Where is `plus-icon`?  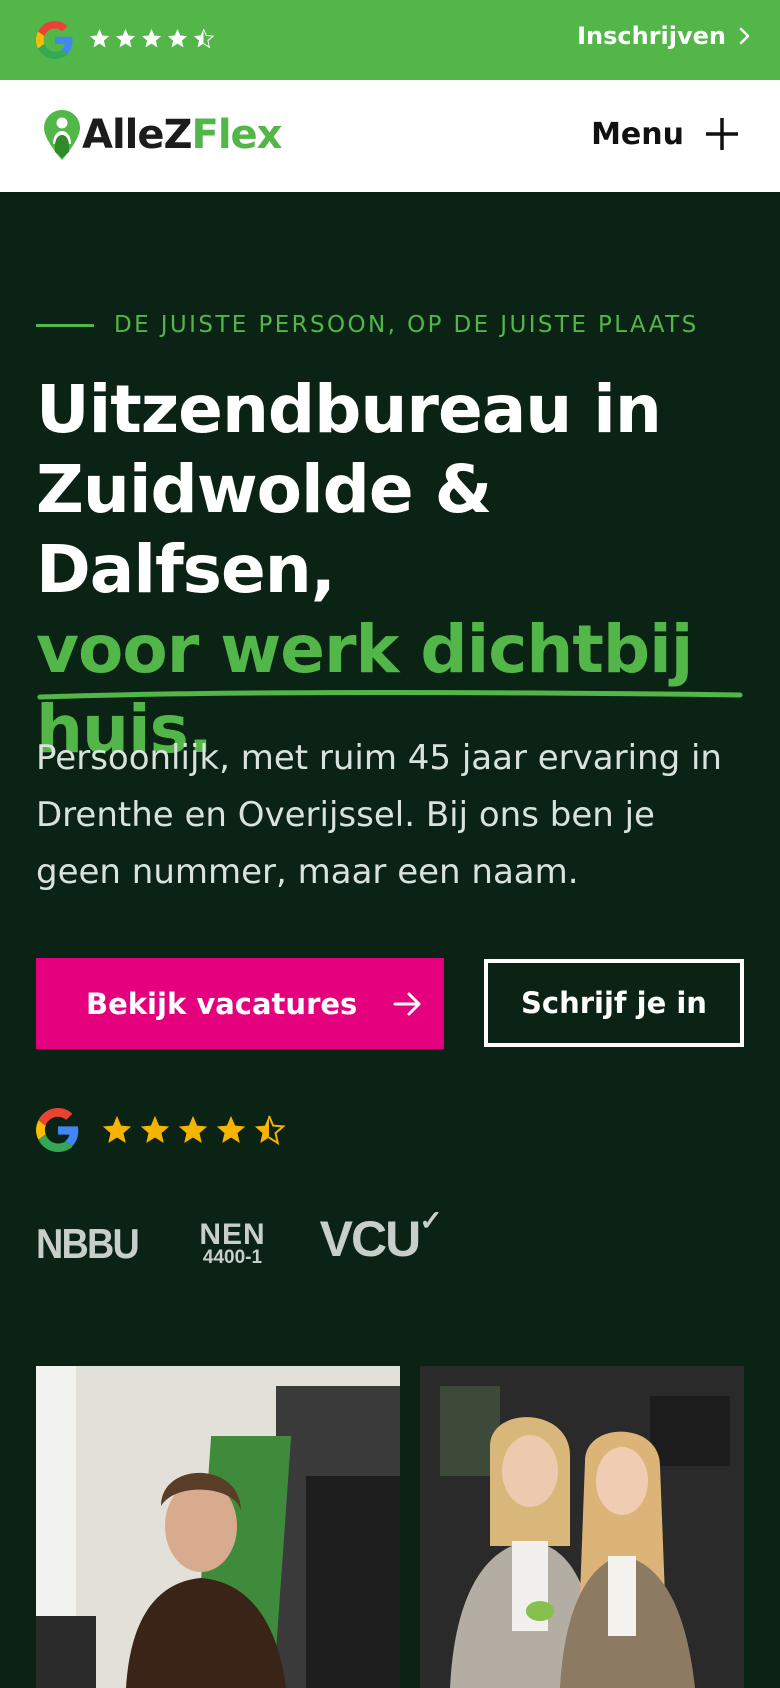
plus-icon is located at coordinates (722, 134).